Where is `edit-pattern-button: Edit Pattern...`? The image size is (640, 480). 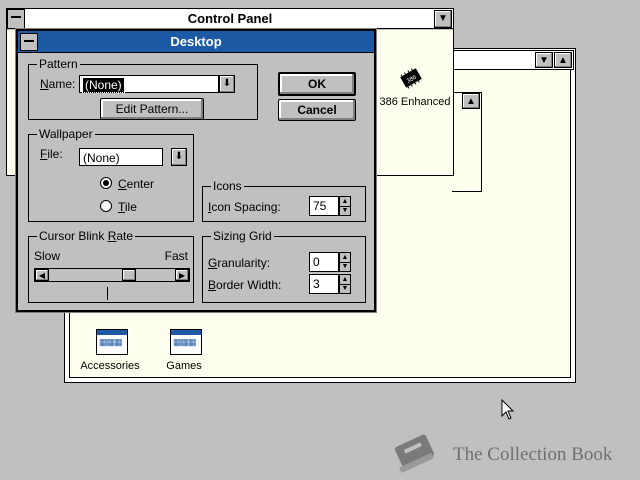
edit-pattern-button: Edit Pattern... is located at coordinates (152, 109).